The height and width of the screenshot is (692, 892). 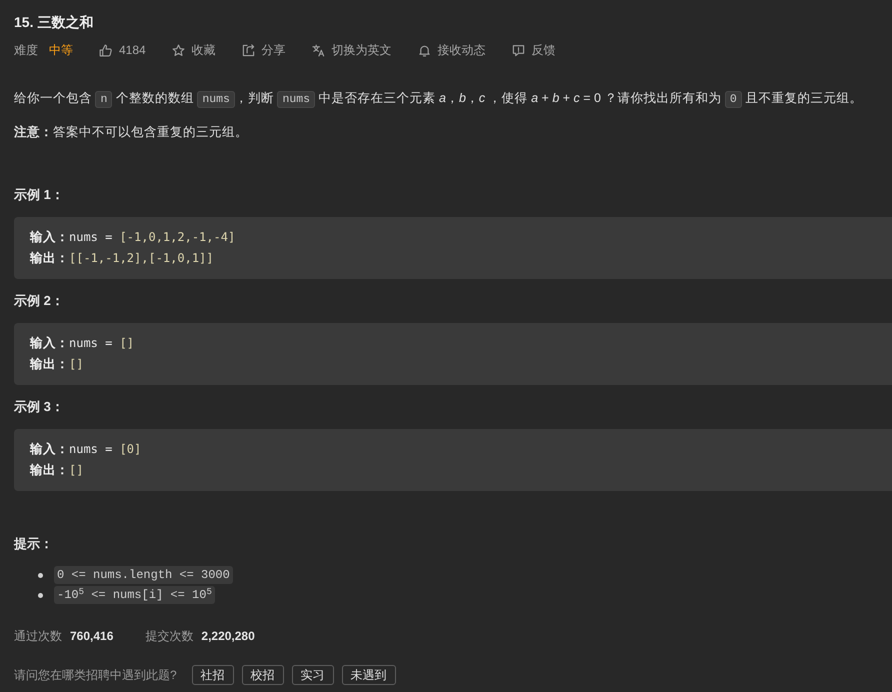 I want to click on like-button: 4184, so click(x=122, y=50).